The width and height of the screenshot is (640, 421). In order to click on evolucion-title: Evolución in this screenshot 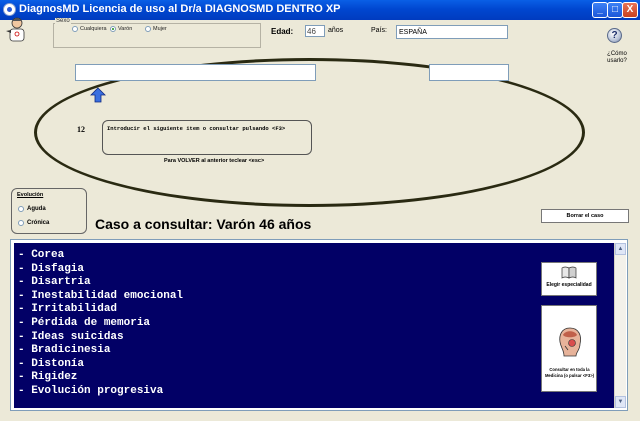, I will do `click(30, 195)`.